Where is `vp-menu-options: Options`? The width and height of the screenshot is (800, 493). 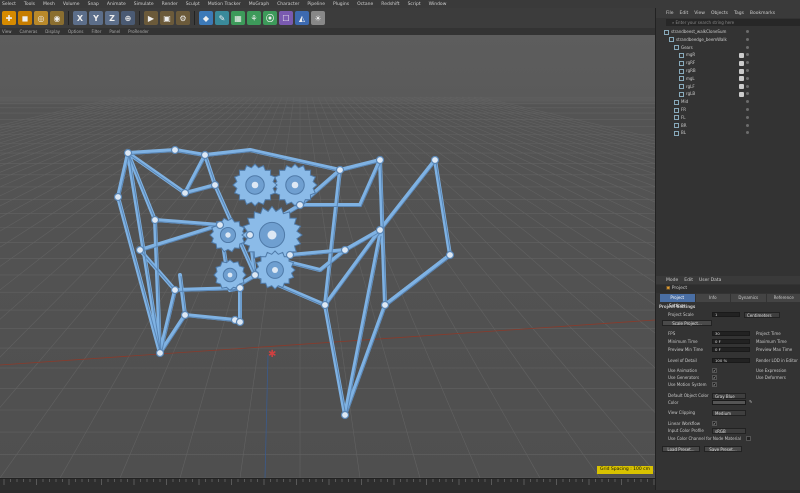 vp-menu-options: Options is located at coordinates (75, 31).